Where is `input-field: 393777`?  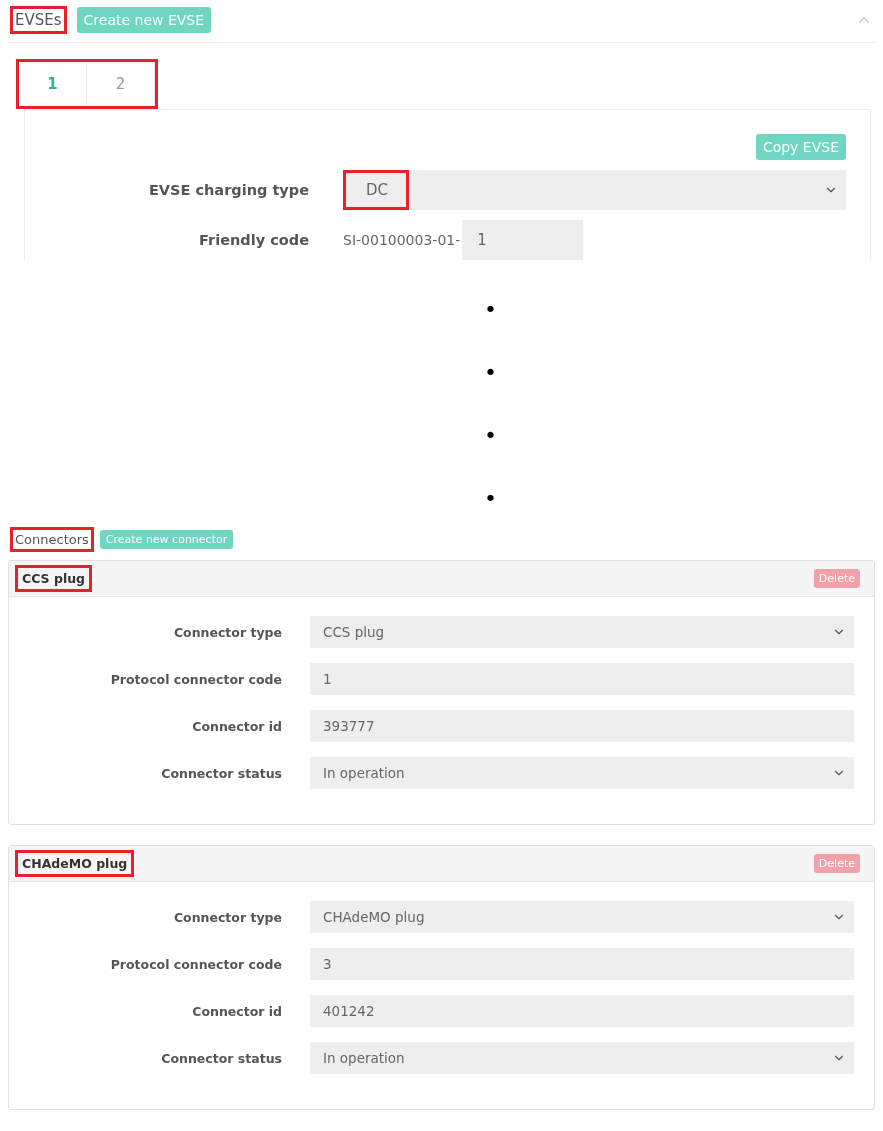 input-field: 393777 is located at coordinates (582, 726).